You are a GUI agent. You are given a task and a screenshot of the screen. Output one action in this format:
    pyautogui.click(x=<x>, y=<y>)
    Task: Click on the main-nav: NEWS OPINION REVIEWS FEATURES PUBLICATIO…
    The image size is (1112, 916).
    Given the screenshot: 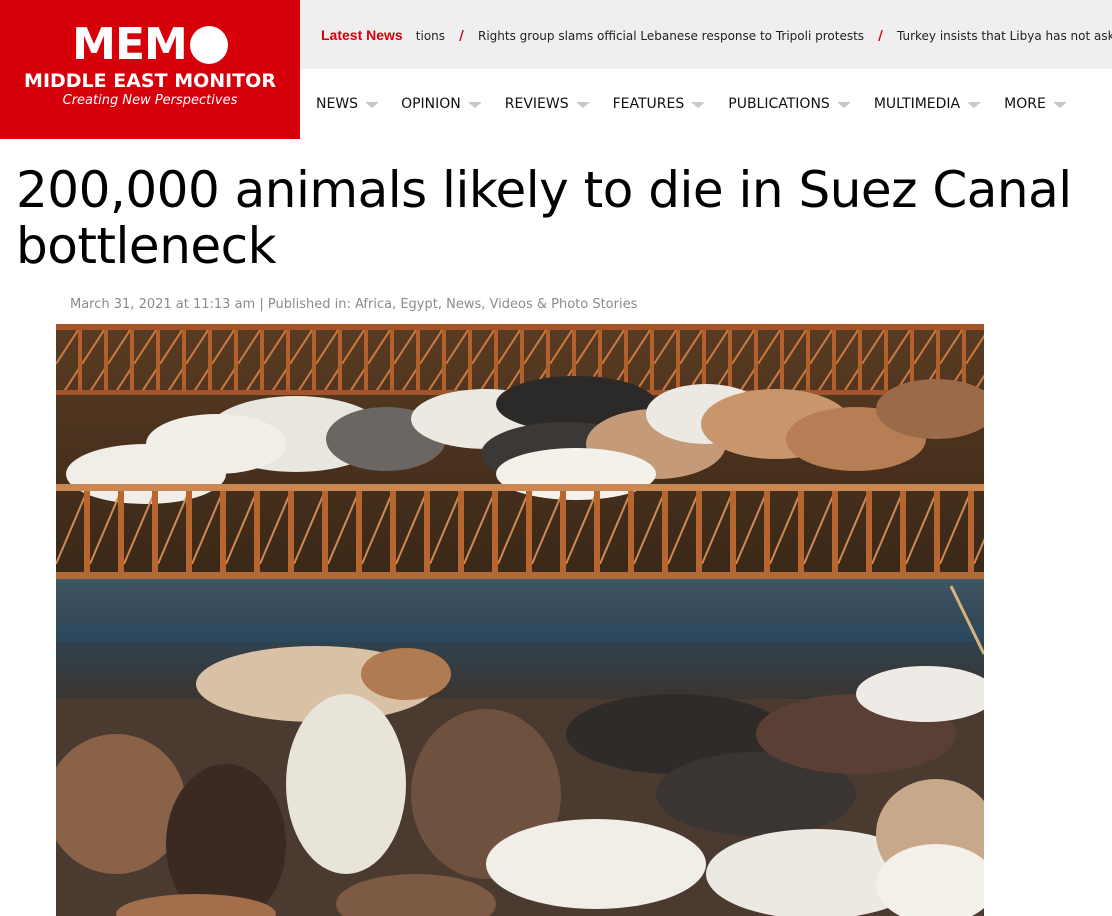 What is the action you would take?
    pyautogui.click(x=706, y=104)
    